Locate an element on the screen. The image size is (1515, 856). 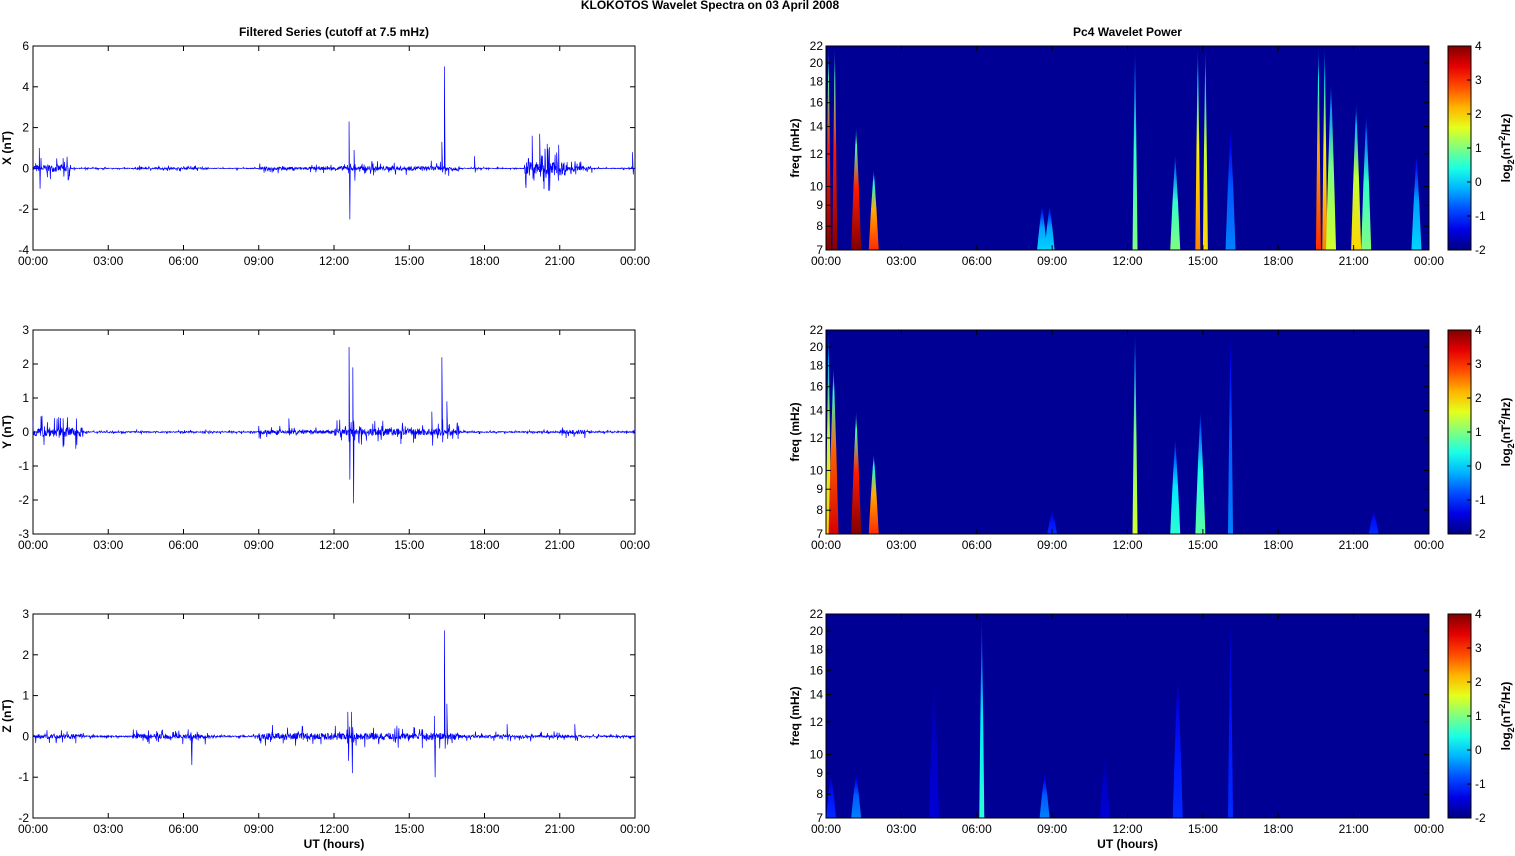
y-axis-label: X (nT) is located at coordinates (7, 148).